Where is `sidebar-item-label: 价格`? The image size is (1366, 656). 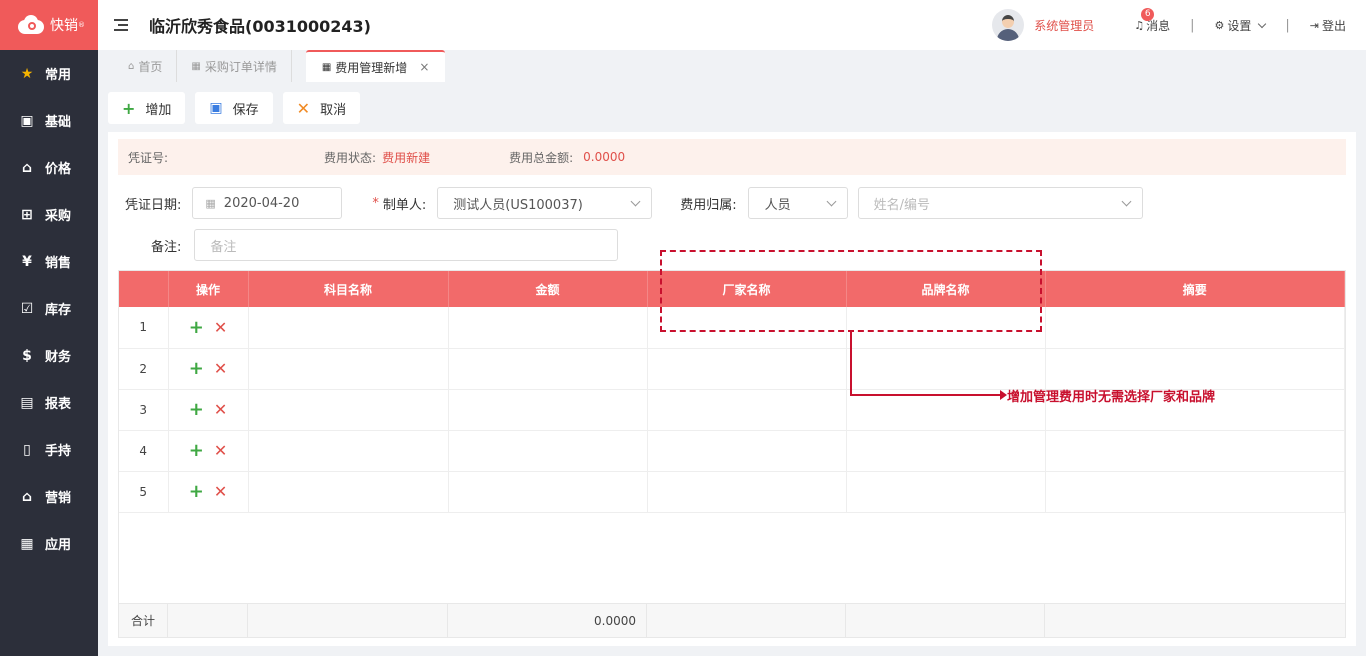
sidebar-item-label: 价格 is located at coordinates (58, 169).